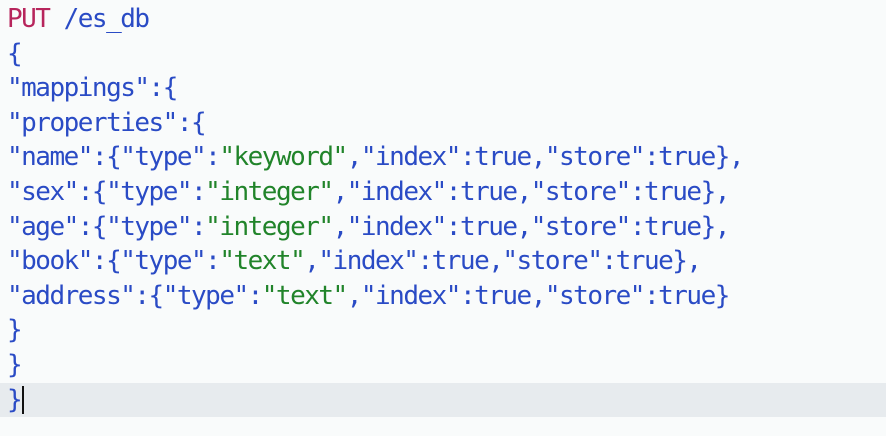 This screenshot has height=436, width=886. What do you see at coordinates (92, 122) in the screenshot?
I see `properties-key: "properties"` at bounding box center [92, 122].